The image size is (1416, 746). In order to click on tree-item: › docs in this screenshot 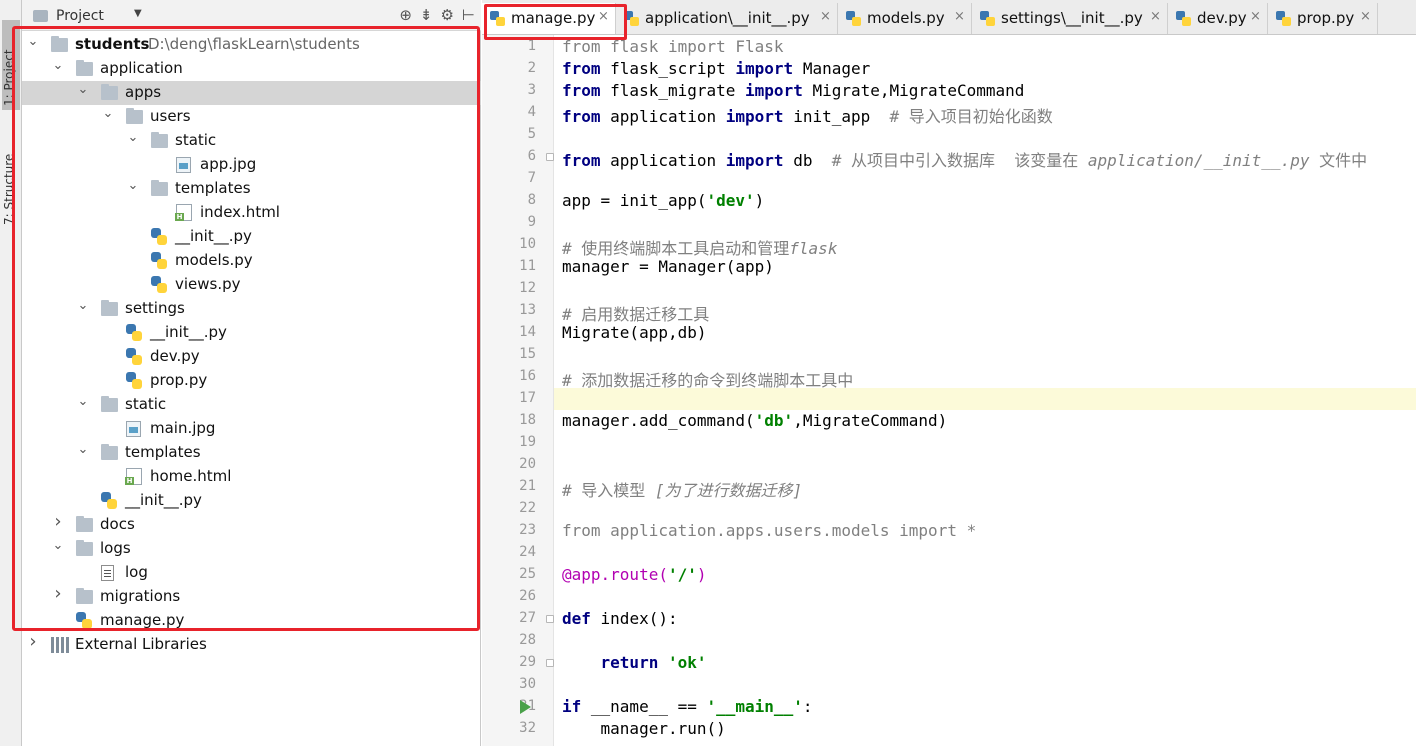, I will do `click(251, 524)`.